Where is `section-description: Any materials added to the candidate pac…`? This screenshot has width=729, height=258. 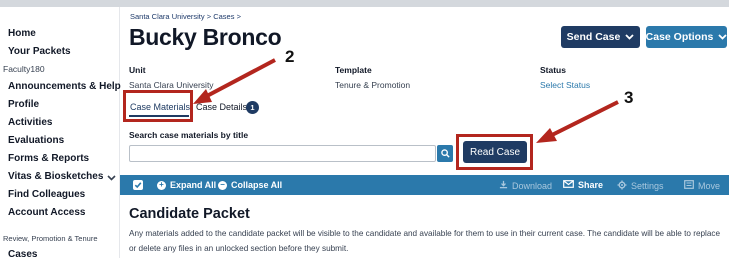 section-description: Any materials added to the candidate pac… is located at coordinates (425, 241).